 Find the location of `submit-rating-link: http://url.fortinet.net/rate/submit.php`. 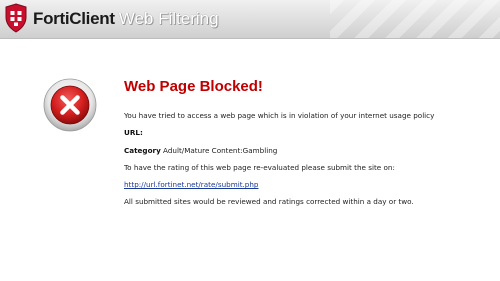

submit-rating-link: http://url.fortinet.net/rate/submit.php is located at coordinates (191, 184).